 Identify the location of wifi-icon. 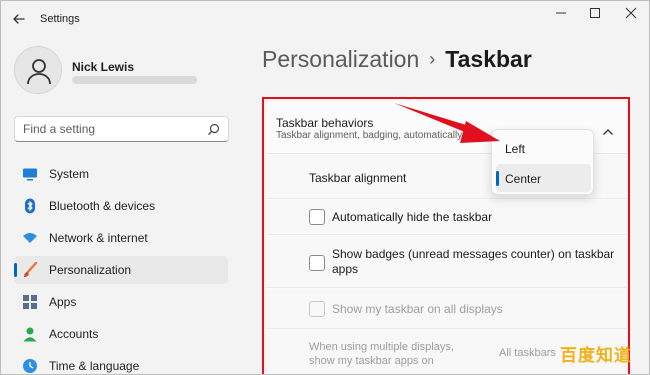
(30, 238).